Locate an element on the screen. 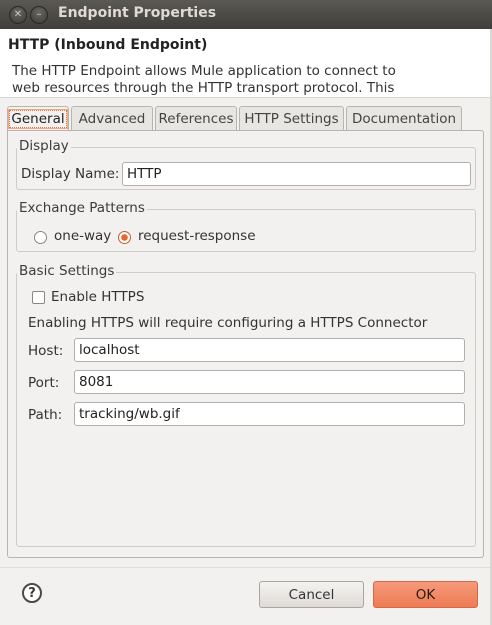 This screenshot has width=492, height=625. exchange-patterns-label: Exchange Patterns is located at coordinates (82, 208).